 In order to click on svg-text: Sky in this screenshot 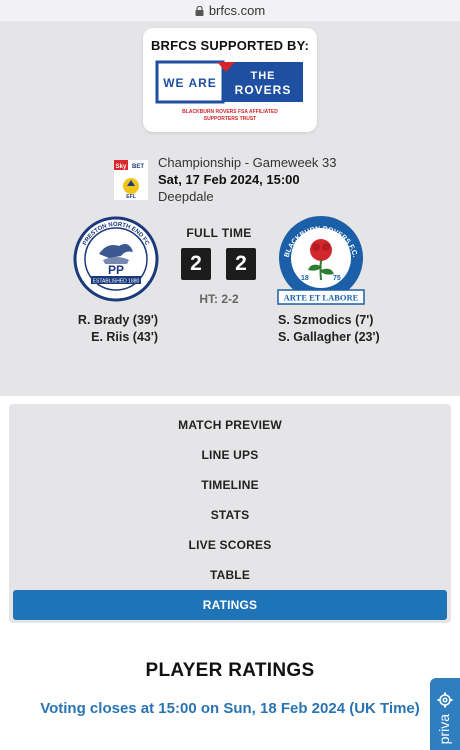, I will do `click(121, 167)`.